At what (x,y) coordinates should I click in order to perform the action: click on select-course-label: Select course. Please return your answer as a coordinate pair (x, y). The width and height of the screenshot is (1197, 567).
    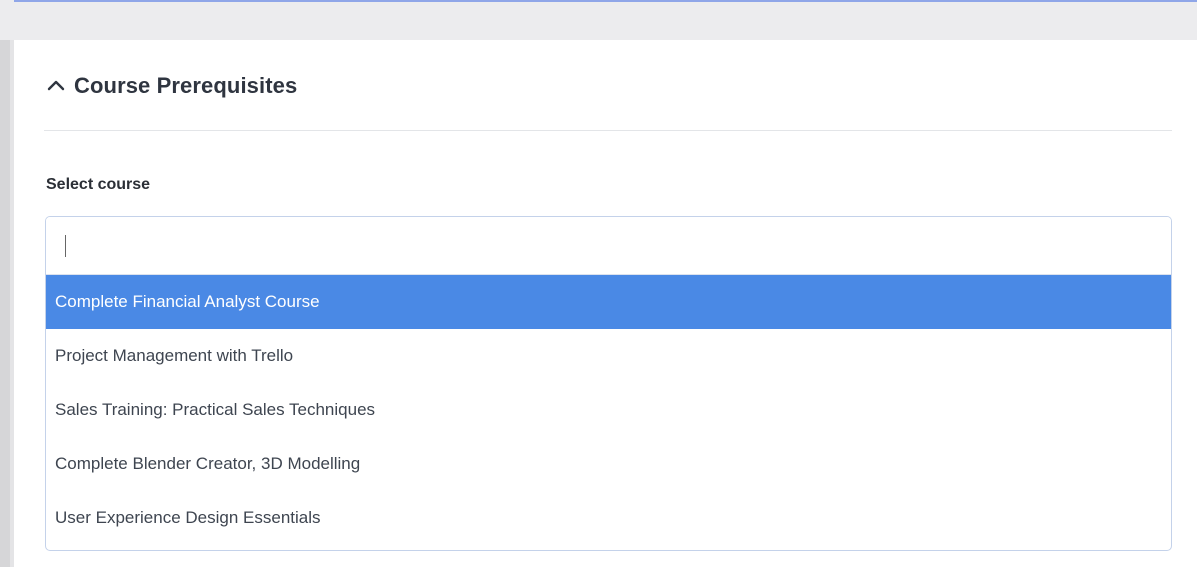
    Looking at the image, I should click on (98, 184).